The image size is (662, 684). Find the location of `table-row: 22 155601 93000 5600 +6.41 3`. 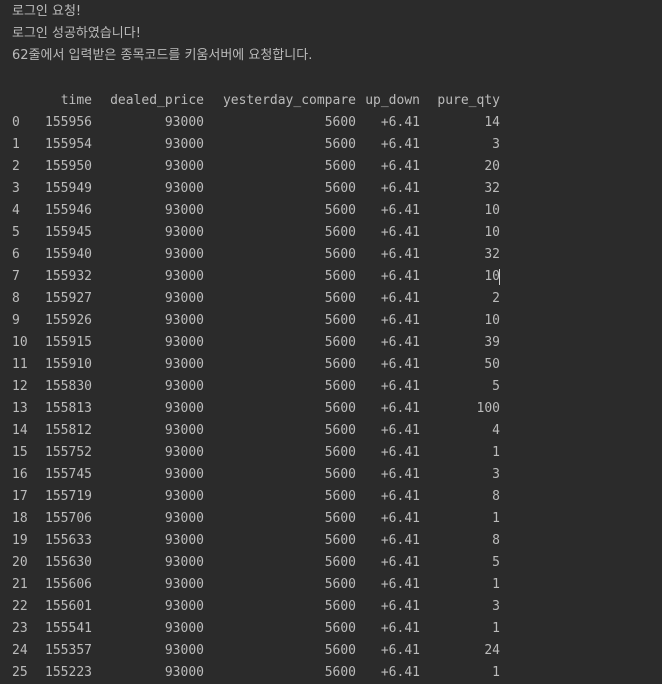

table-row: 22 155601 93000 5600 +6.41 3 is located at coordinates (331, 607).